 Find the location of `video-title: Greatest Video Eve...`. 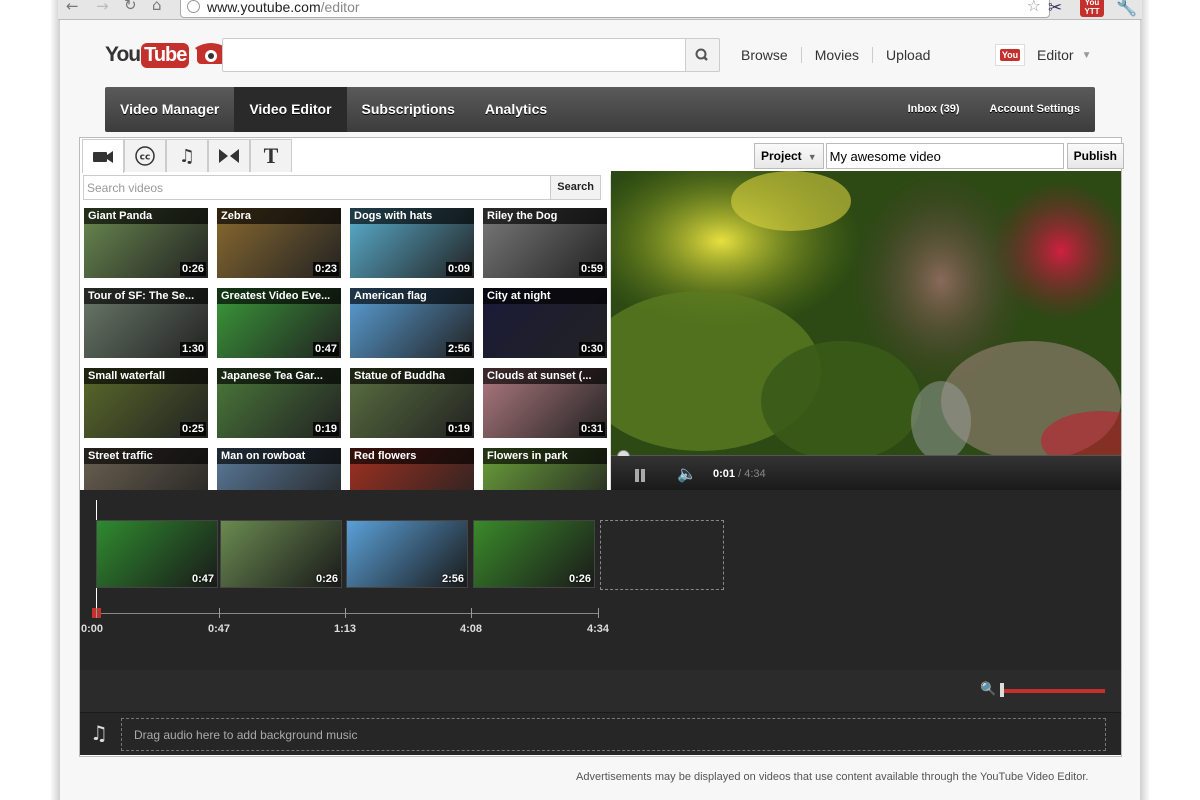

video-title: Greatest Video Eve... is located at coordinates (279, 296).